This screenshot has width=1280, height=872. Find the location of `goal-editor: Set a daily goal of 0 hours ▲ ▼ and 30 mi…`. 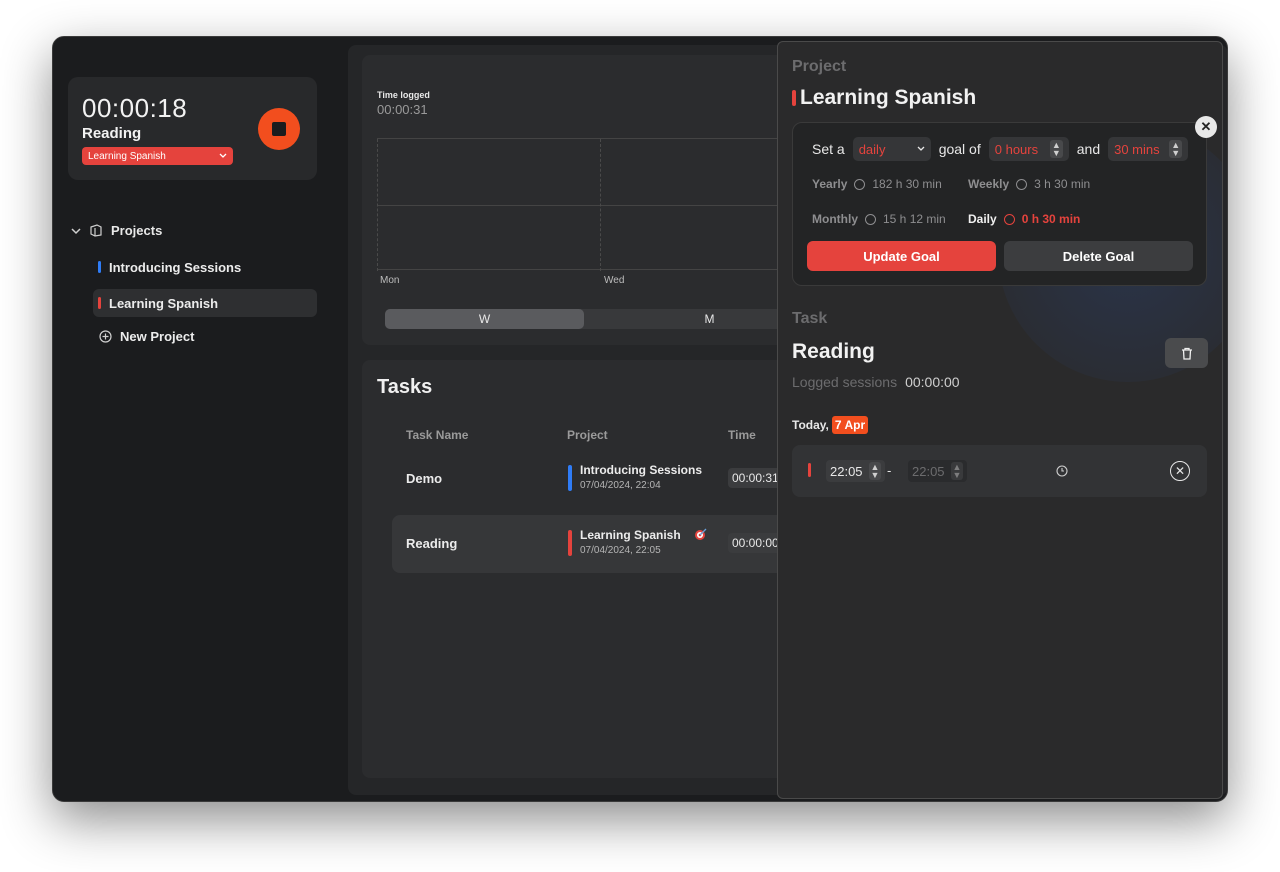

goal-editor: Set a daily goal of 0 hours ▲ ▼ and 30 mi… is located at coordinates (999, 204).